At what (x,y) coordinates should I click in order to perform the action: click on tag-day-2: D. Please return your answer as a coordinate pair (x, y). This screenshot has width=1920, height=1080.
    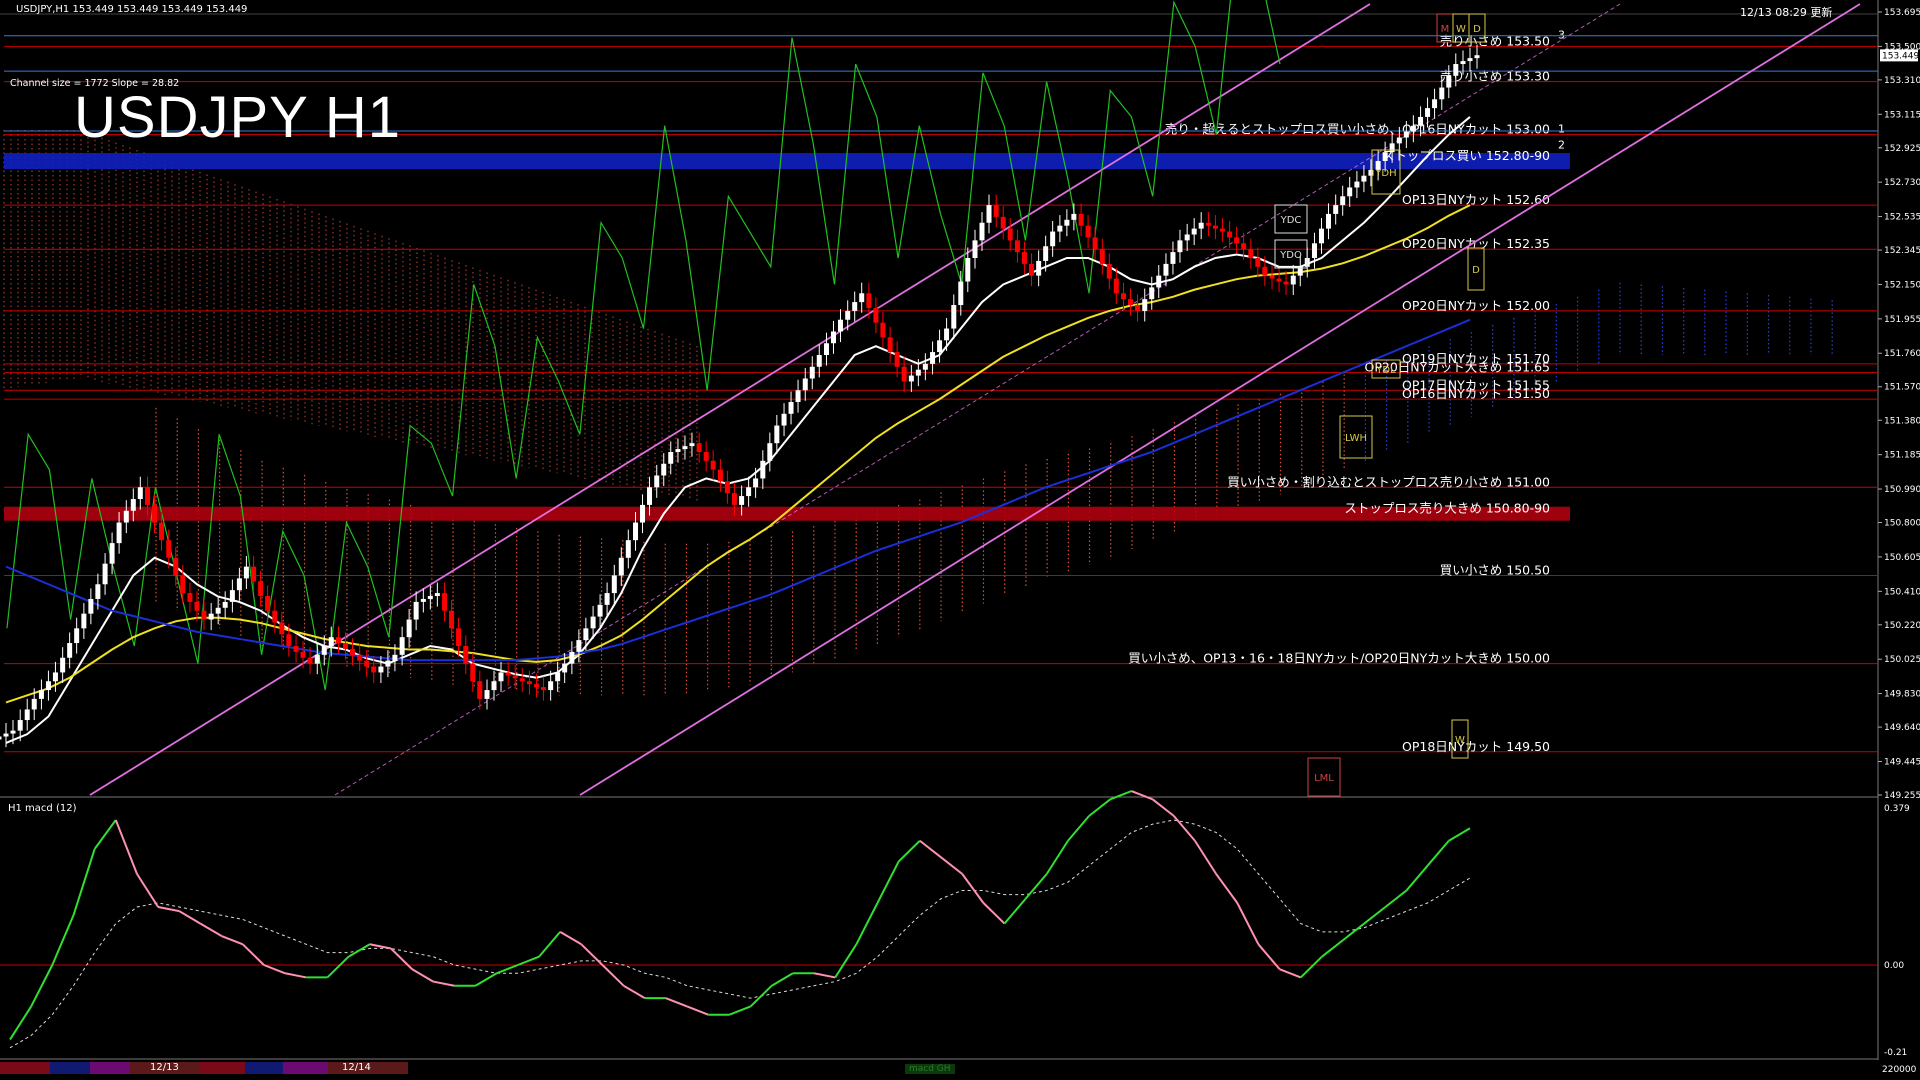
    Looking at the image, I should click on (1476, 269).